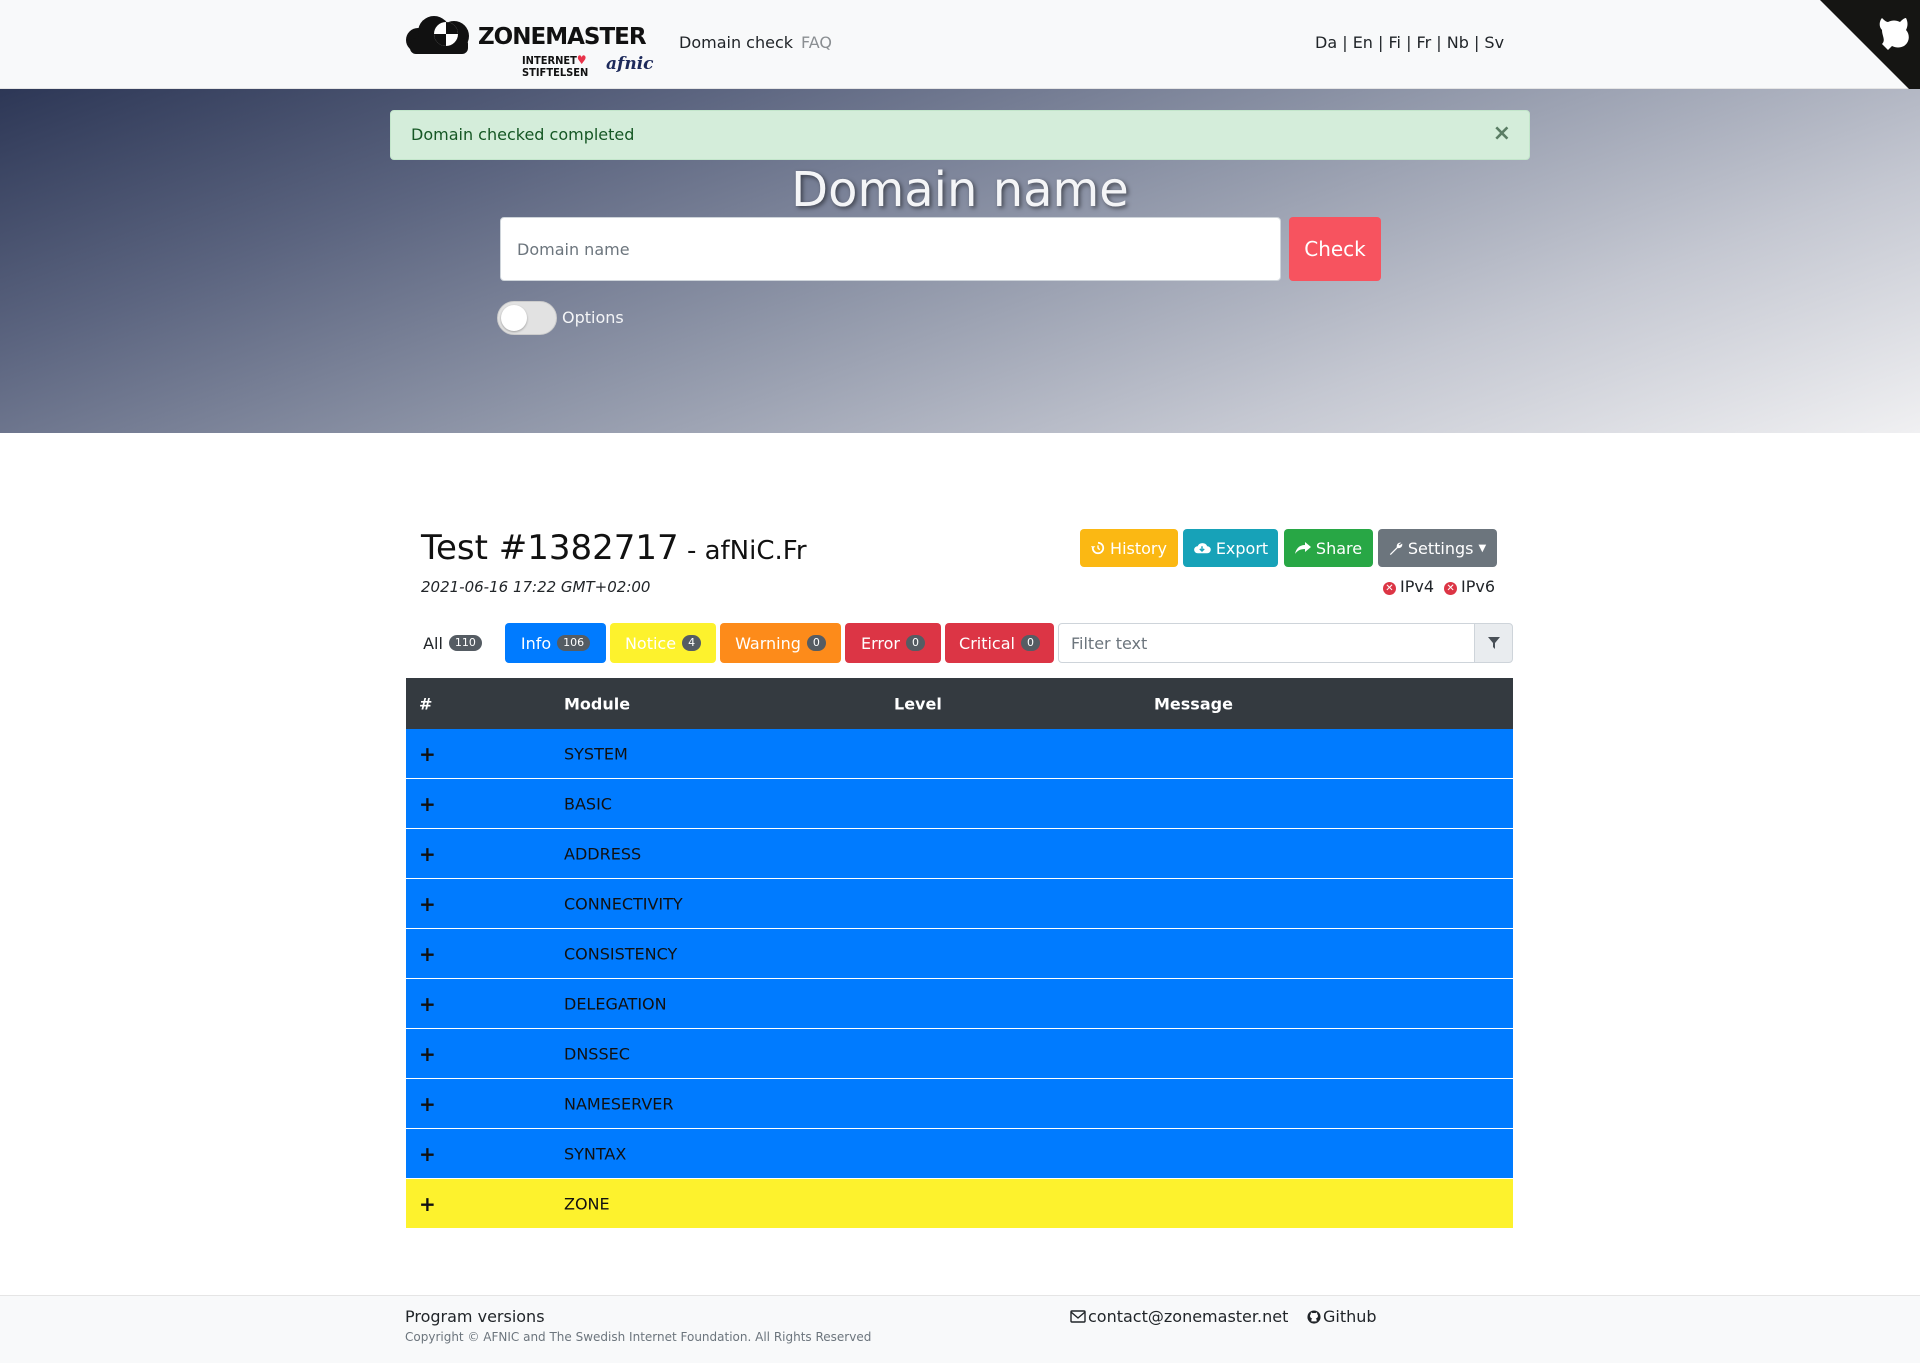  I want to click on wrench-icon, so click(1396, 548).